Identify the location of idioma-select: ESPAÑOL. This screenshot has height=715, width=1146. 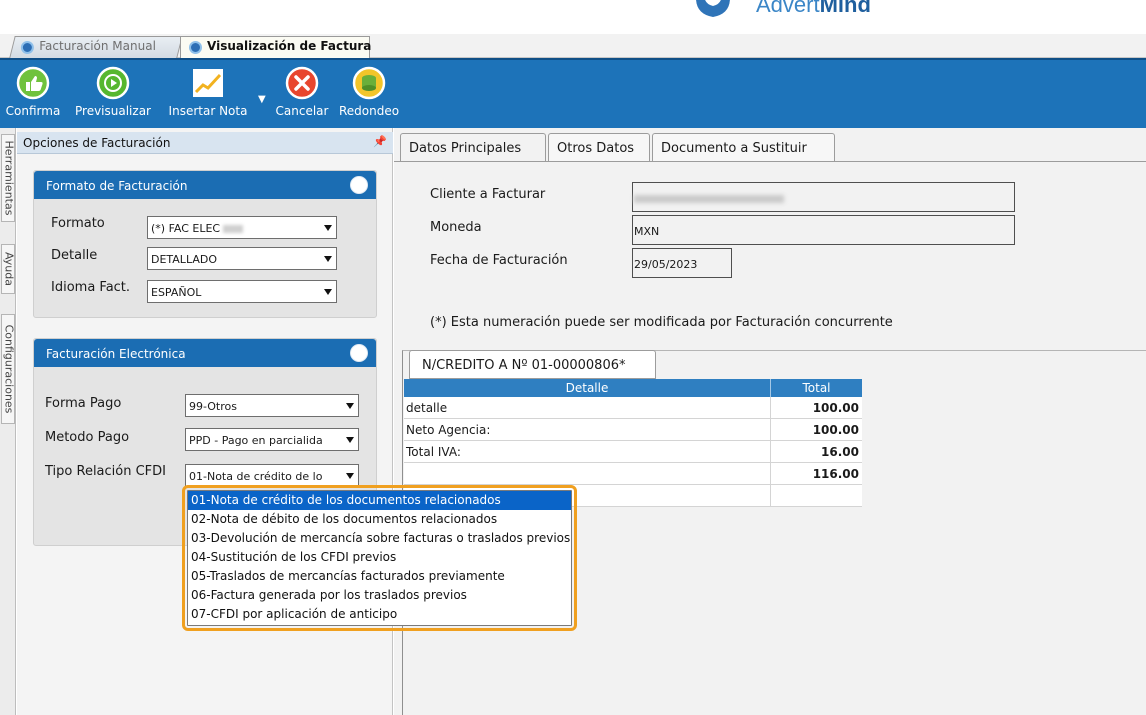
(242, 291).